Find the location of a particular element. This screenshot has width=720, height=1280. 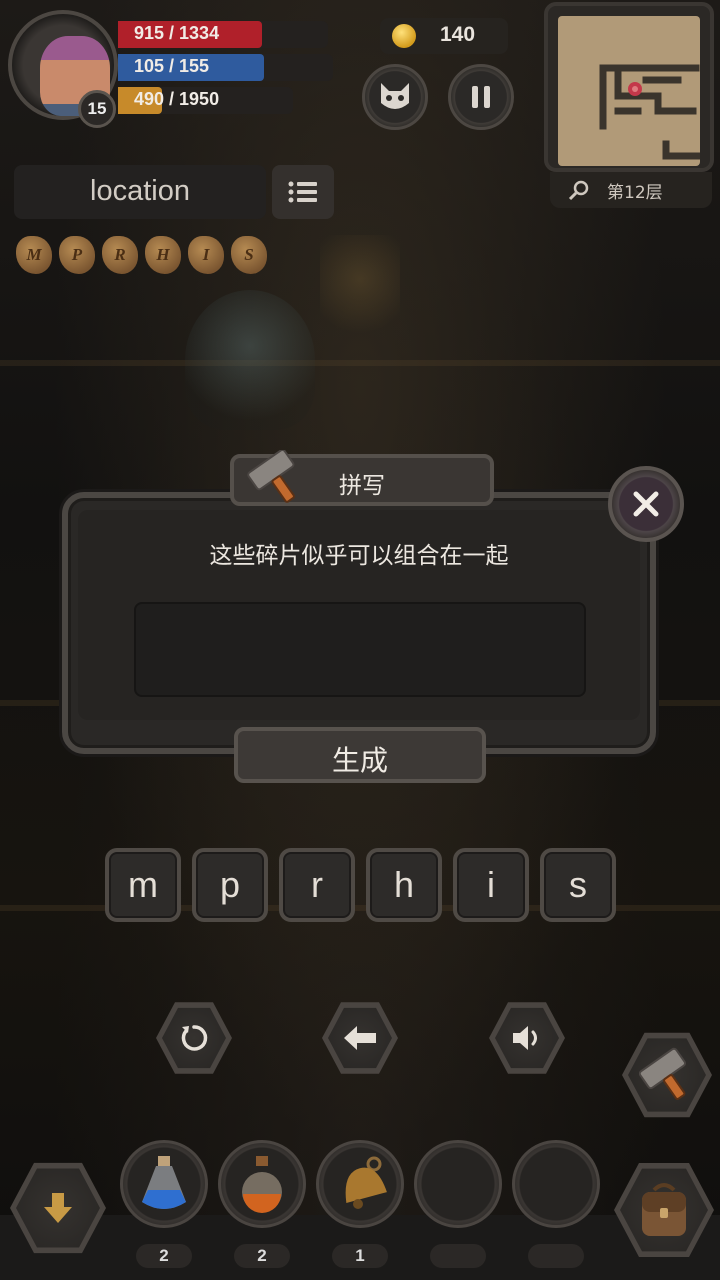

statue-sprite is located at coordinates (360, 290).